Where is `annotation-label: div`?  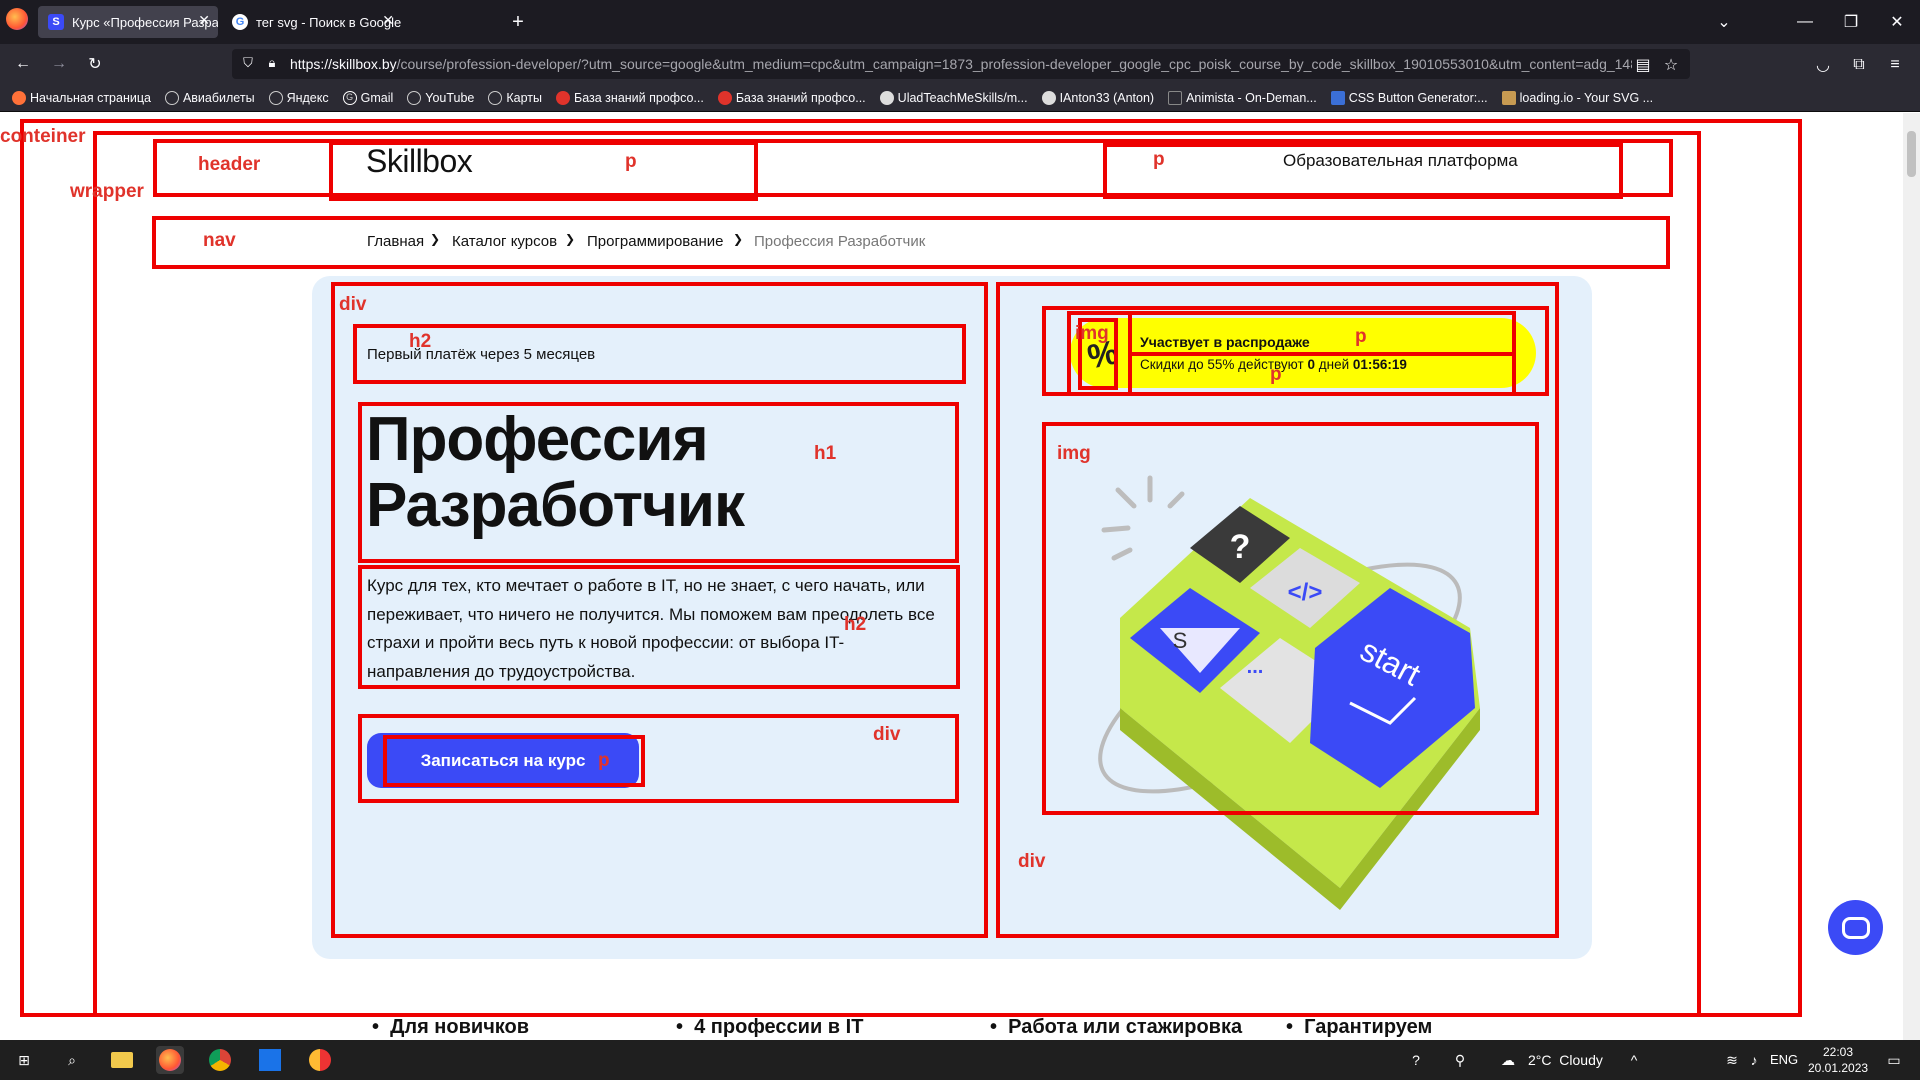 annotation-label: div is located at coordinates (353, 304).